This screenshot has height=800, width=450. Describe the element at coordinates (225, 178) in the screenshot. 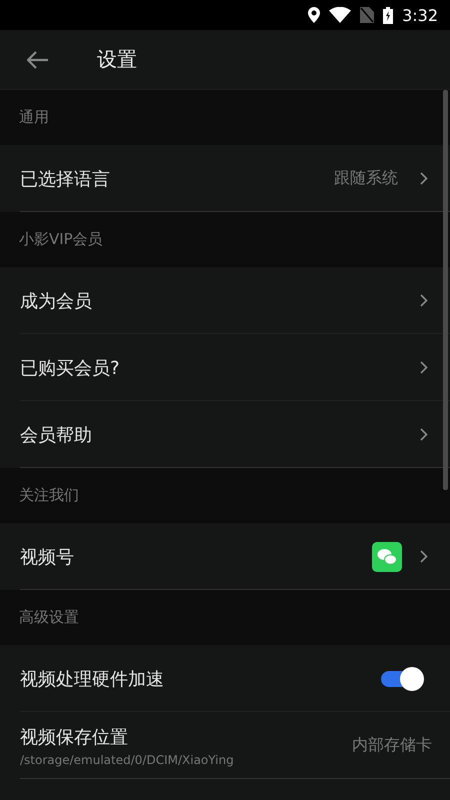

I see `settings-item: 已选择语言 跟随系统` at that location.